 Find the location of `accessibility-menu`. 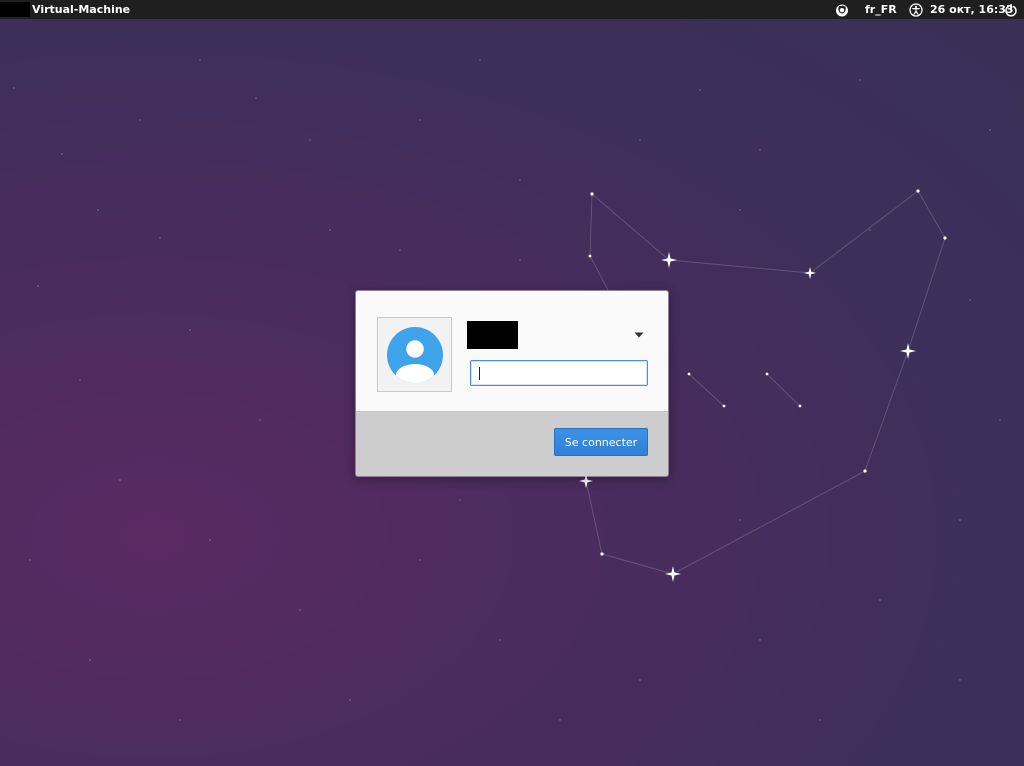

accessibility-menu is located at coordinates (916, 9).